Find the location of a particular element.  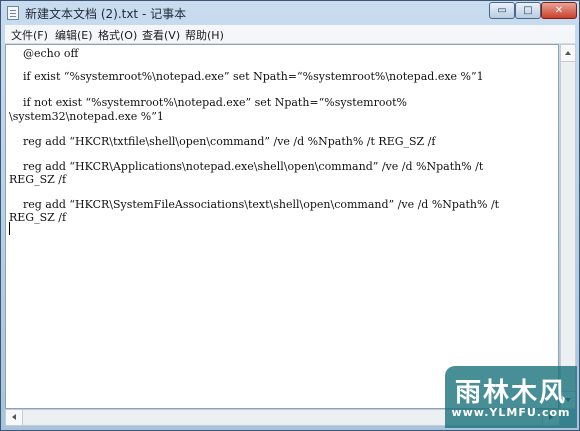

menu-file: 文件(F) is located at coordinates (29, 35).